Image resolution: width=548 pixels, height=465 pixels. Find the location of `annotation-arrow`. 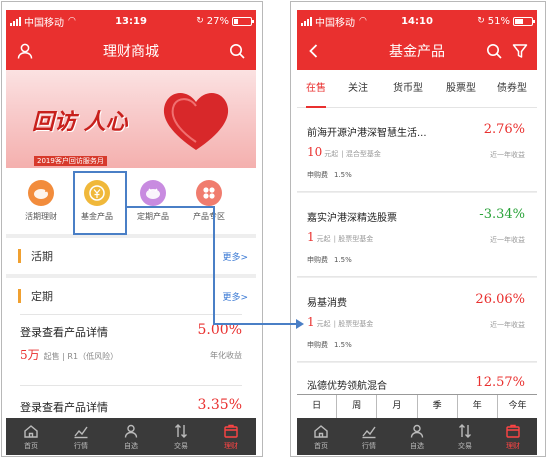

annotation-arrow is located at coordinates (215, 267).